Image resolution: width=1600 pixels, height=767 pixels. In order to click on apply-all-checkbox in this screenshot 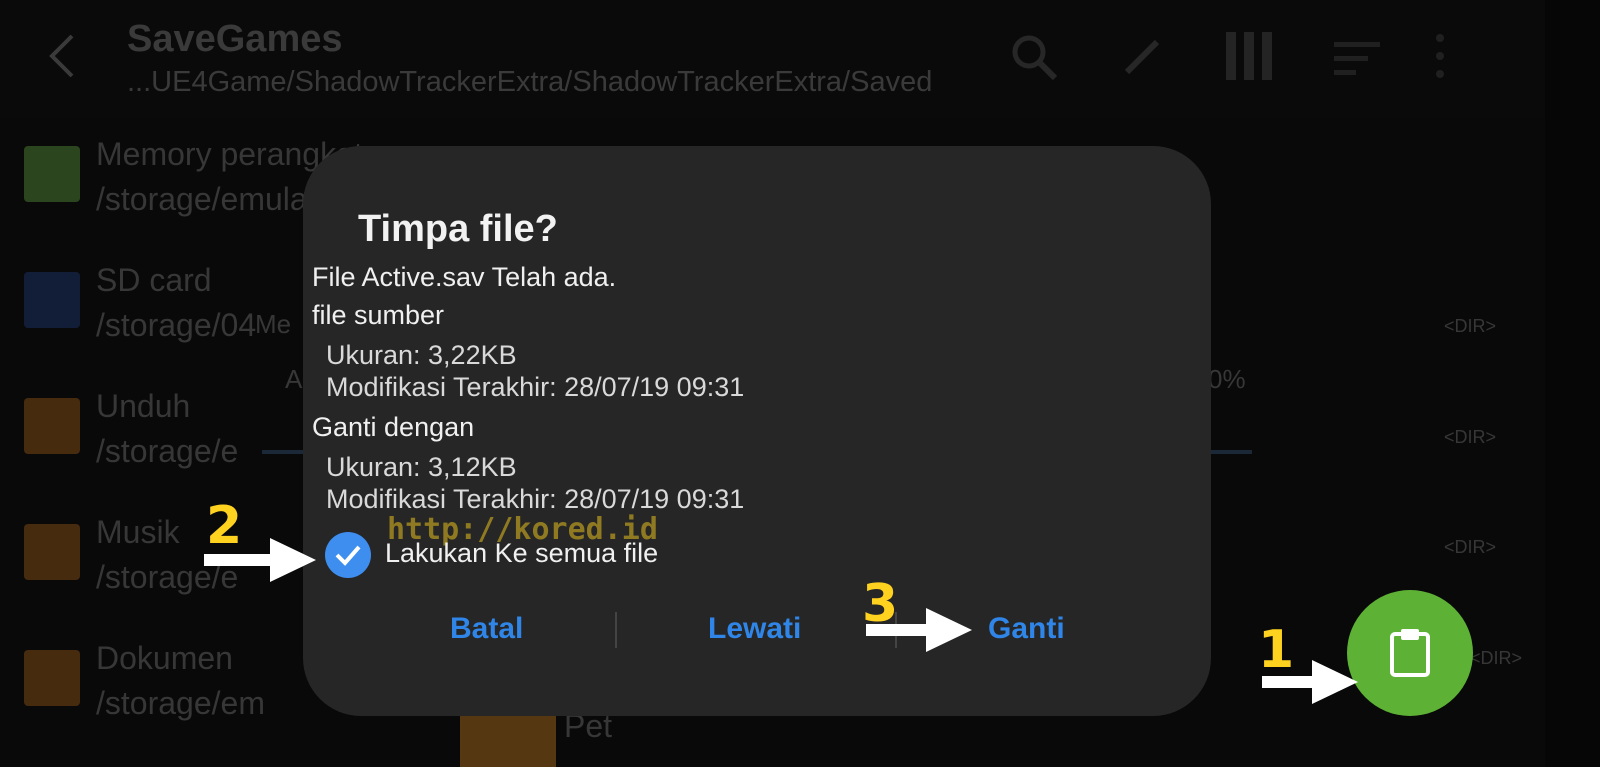, I will do `click(348, 555)`.